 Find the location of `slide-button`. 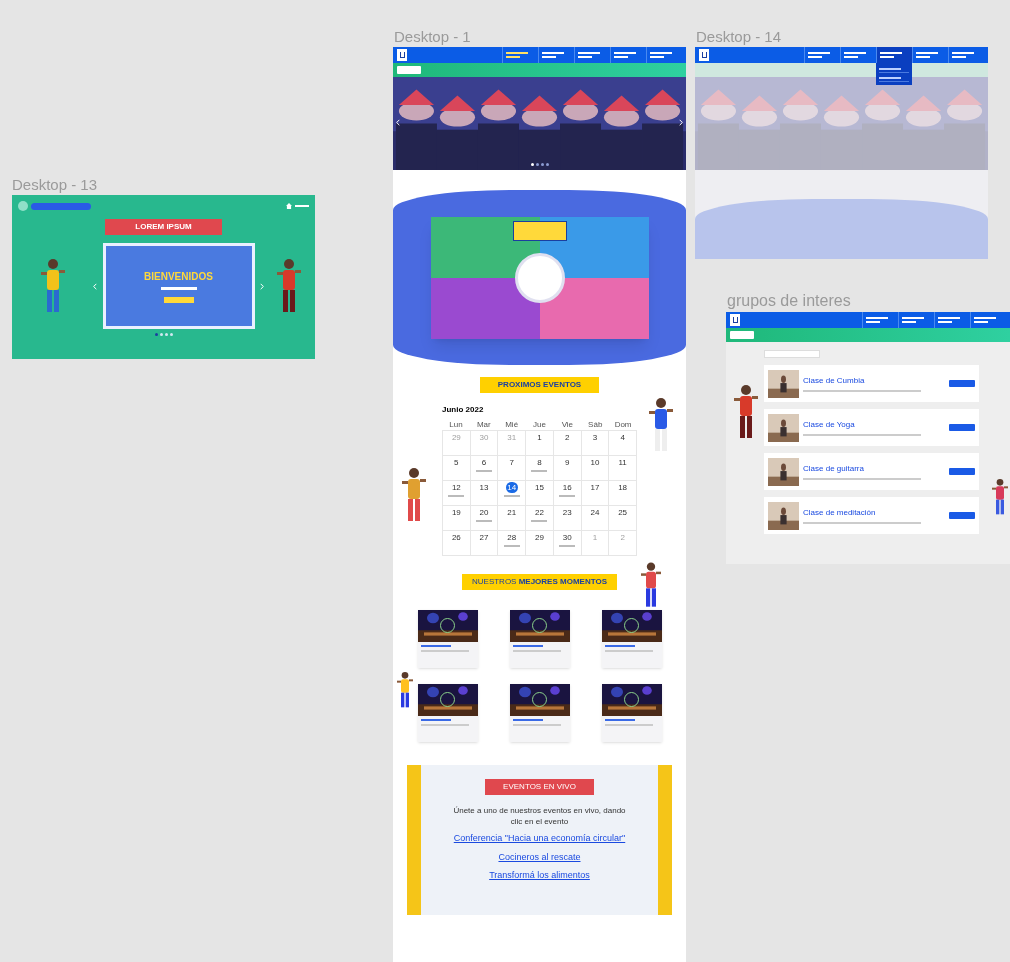

slide-button is located at coordinates (178, 300).